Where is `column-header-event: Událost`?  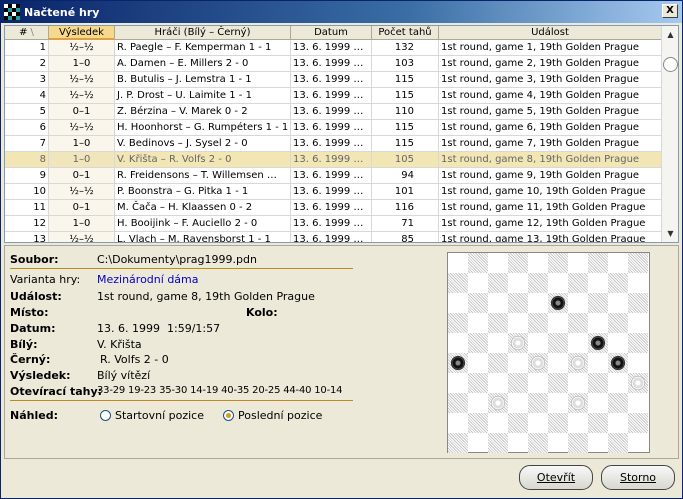
column-header-event: Událost is located at coordinates (550, 33).